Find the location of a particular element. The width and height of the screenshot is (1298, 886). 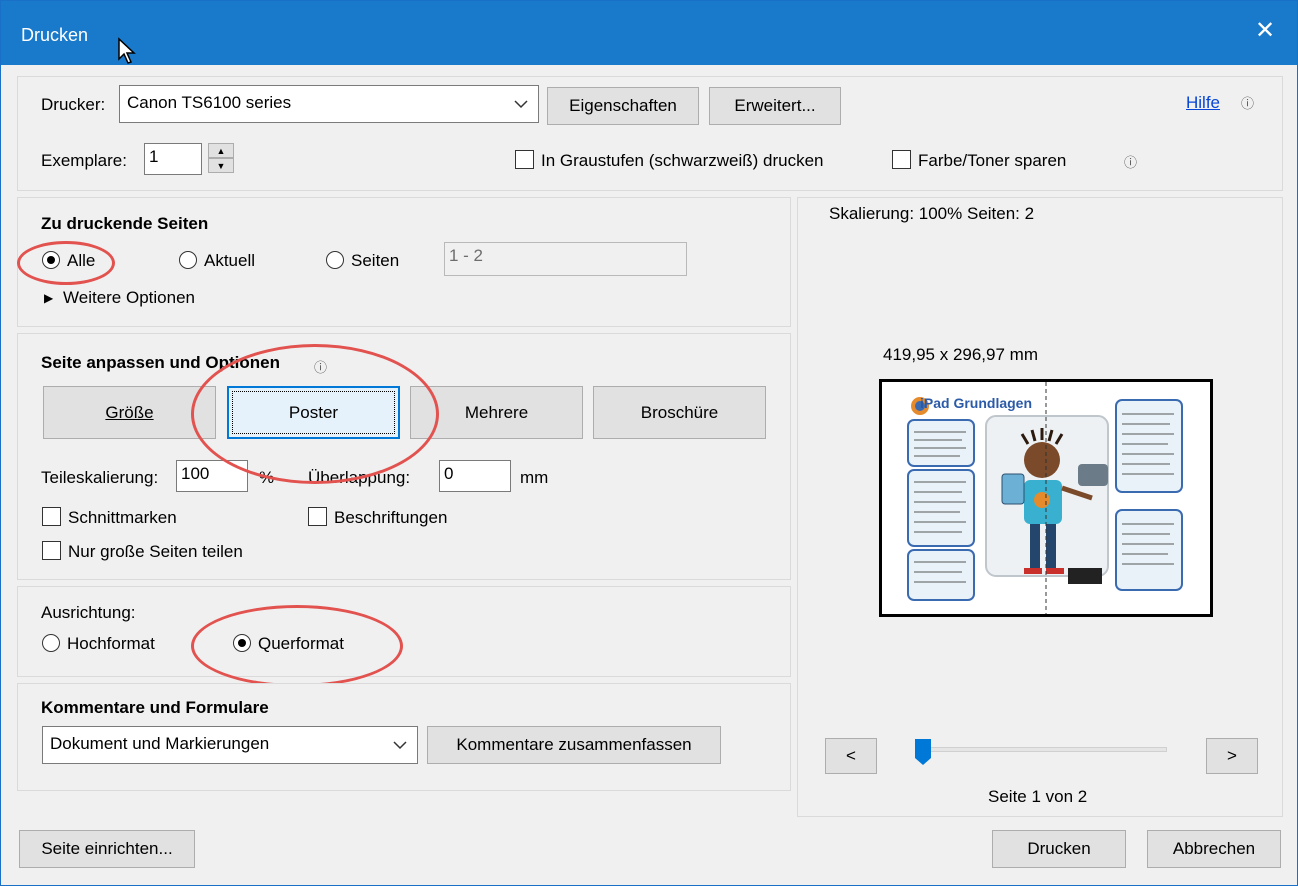

comments-heading: Kommentare und Formulare is located at coordinates (155, 707).